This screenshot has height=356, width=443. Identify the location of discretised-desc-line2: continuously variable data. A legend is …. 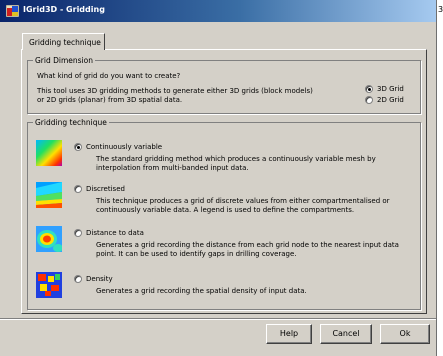
(225, 210).